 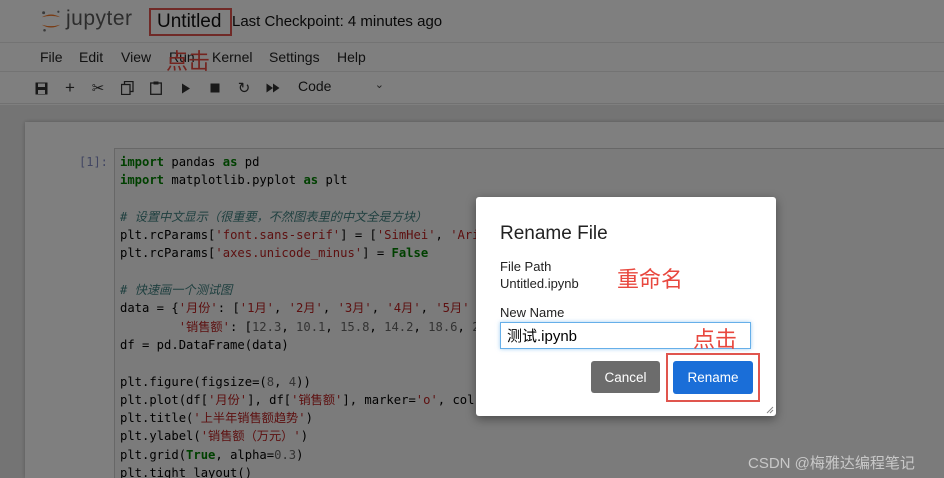 I want to click on resize-grip-icon, so click(x=770, y=410).